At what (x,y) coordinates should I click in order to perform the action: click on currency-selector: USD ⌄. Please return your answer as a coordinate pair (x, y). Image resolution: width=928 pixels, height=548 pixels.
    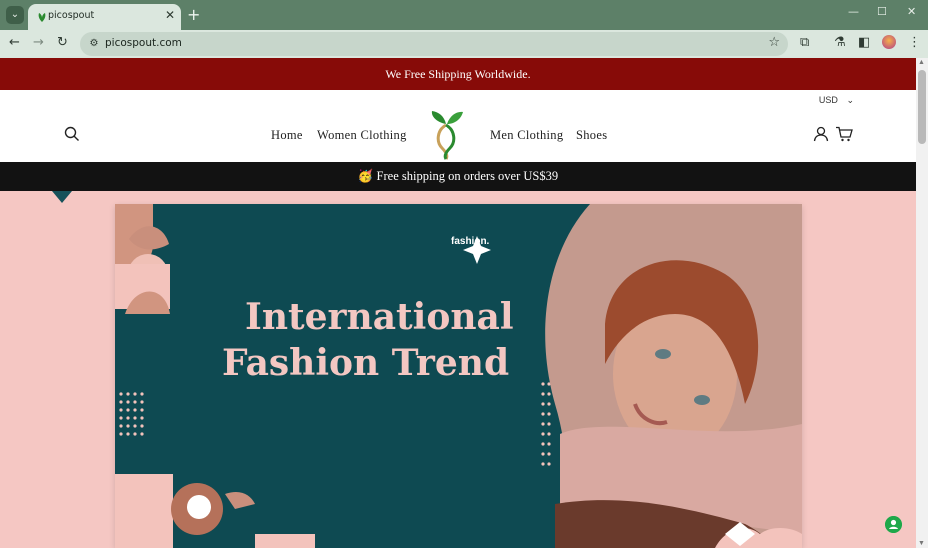
    Looking at the image, I should click on (836, 100).